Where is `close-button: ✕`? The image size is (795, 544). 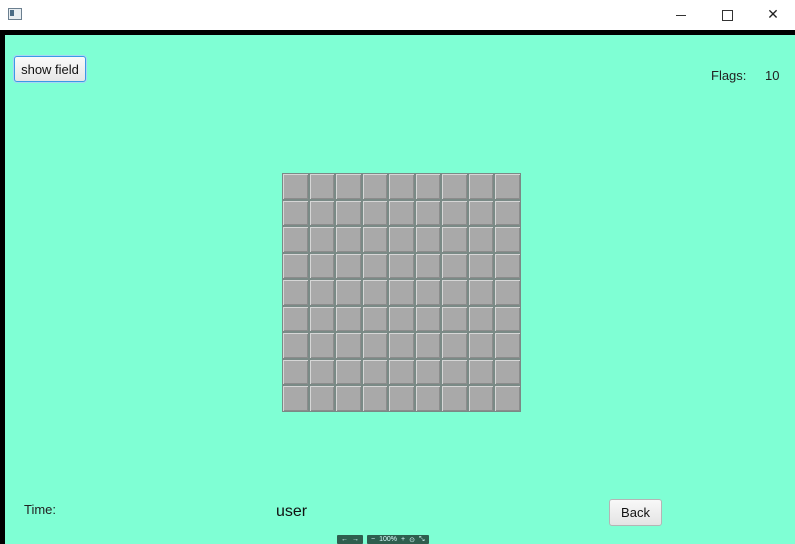 close-button: ✕ is located at coordinates (772, 15).